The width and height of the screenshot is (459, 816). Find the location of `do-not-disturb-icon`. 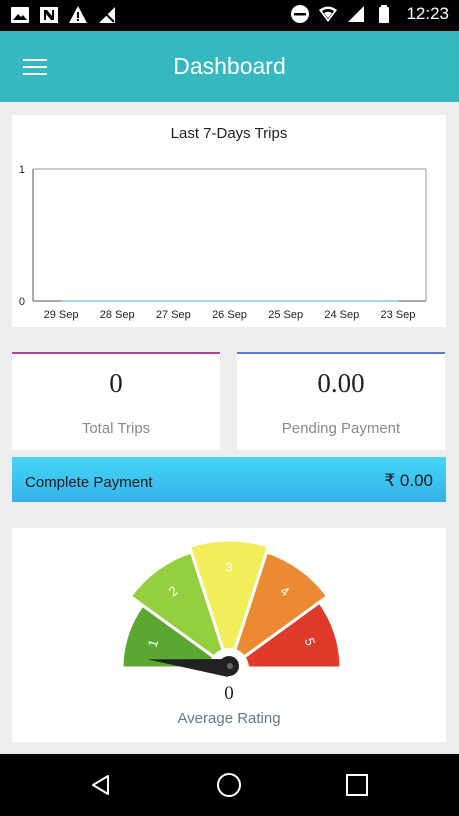

do-not-disturb-icon is located at coordinates (300, 14).